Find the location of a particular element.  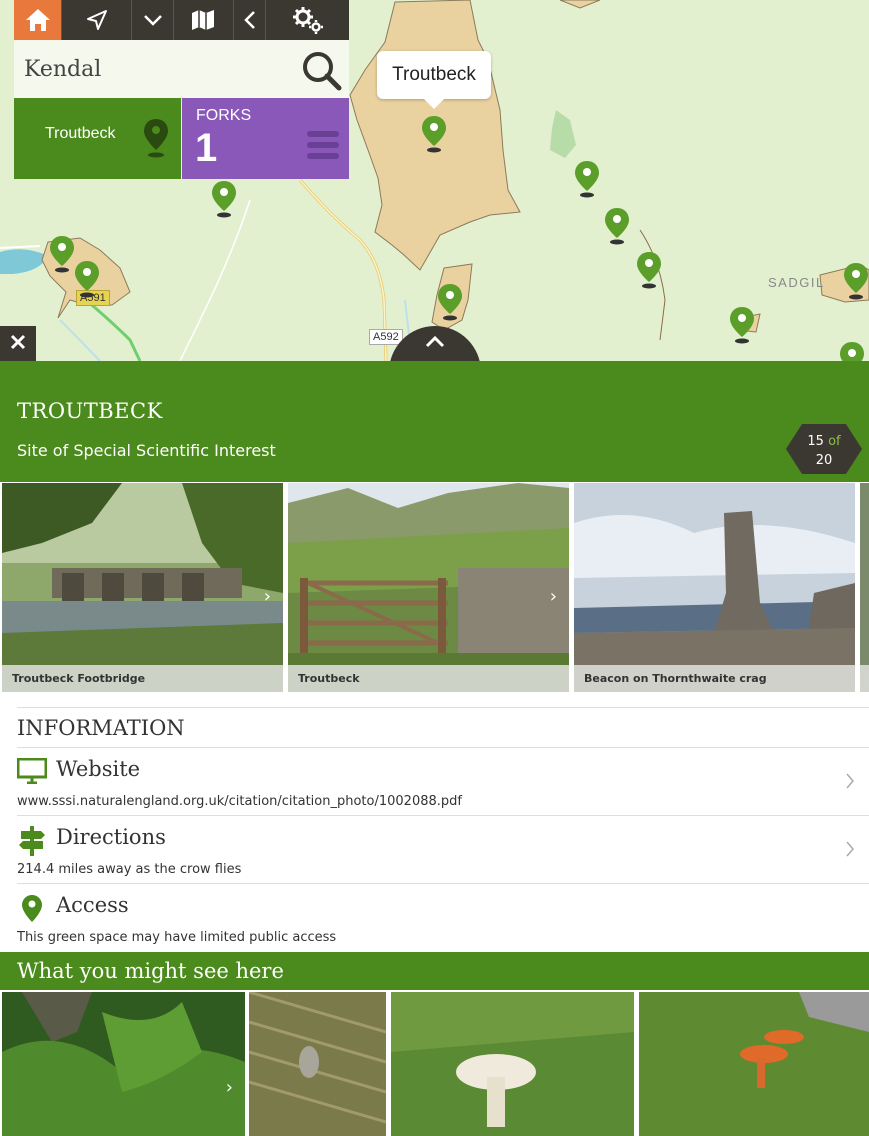

info-row-title: Access is located at coordinates (92, 905).